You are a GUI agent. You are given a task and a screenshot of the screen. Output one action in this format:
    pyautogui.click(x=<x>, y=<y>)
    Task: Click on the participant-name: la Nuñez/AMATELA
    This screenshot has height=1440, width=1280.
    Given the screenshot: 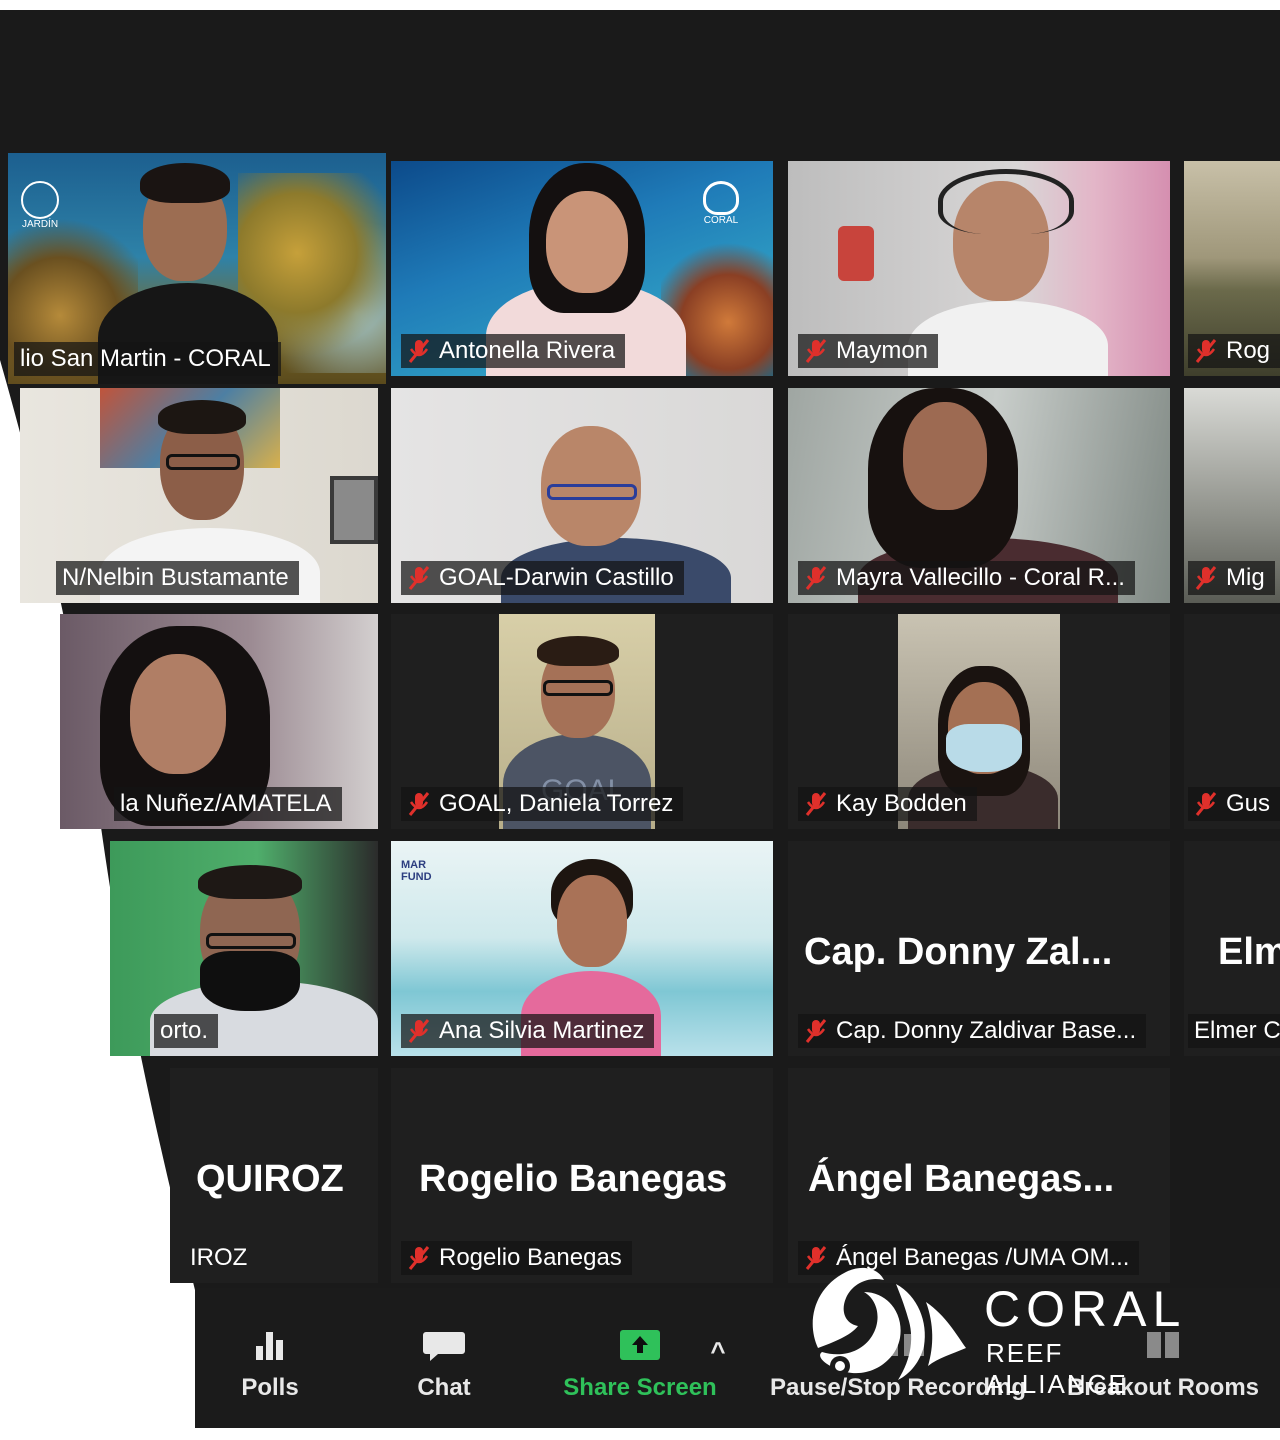 What is the action you would take?
    pyautogui.click(x=226, y=803)
    